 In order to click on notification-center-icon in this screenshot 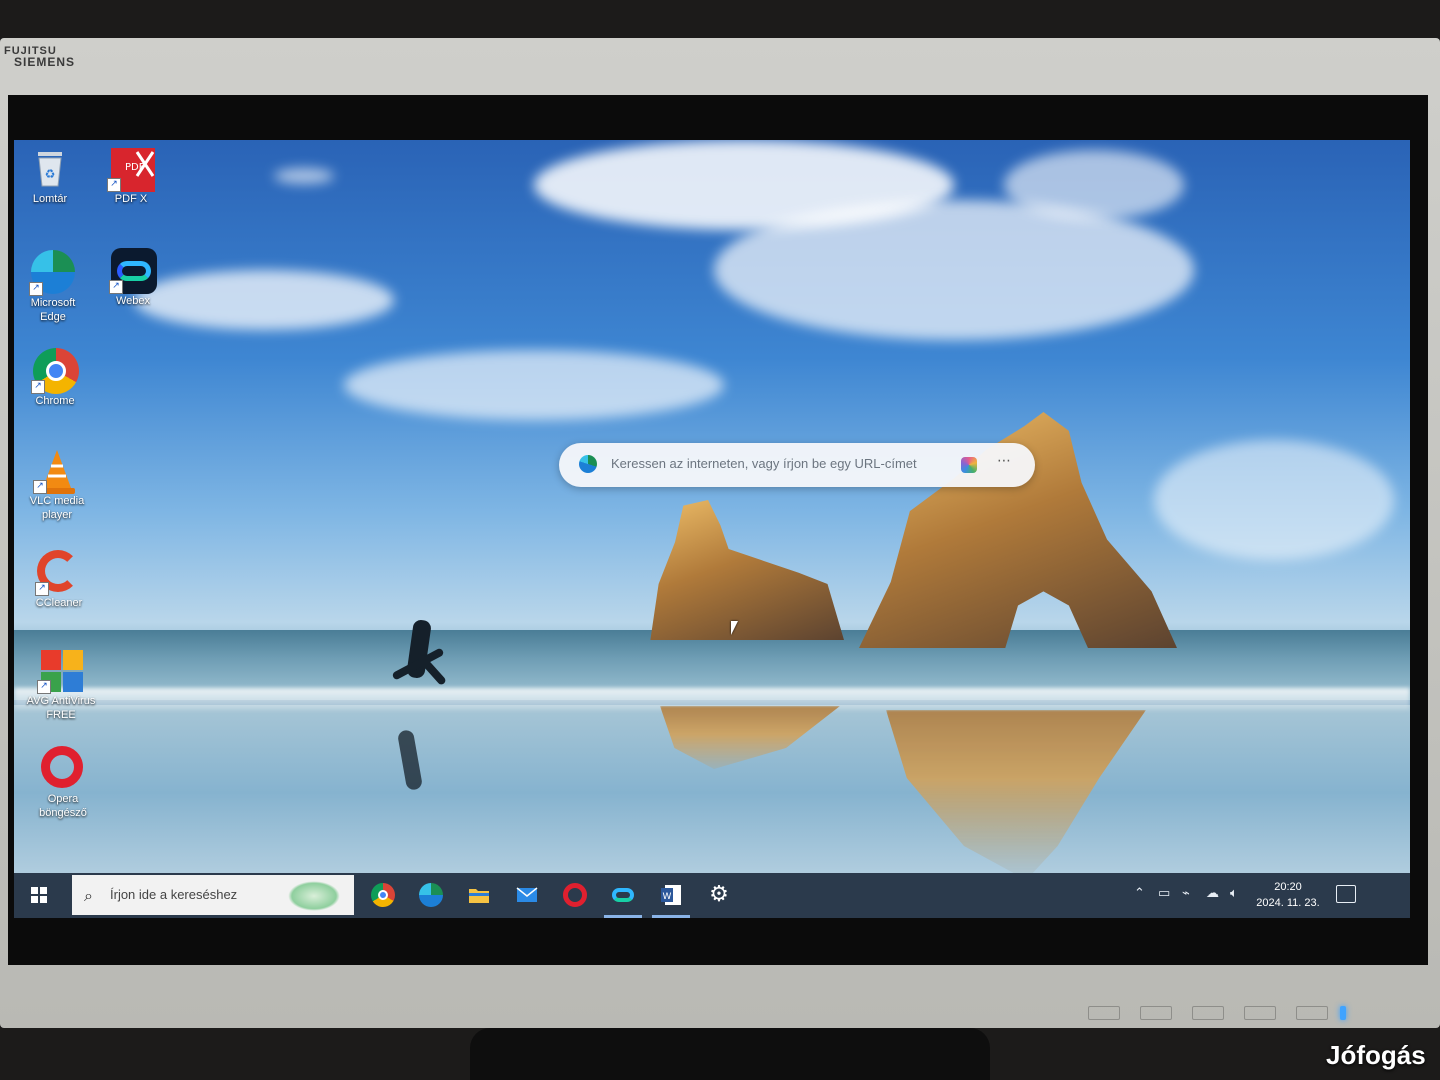, I will do `click(1346, 894)`.